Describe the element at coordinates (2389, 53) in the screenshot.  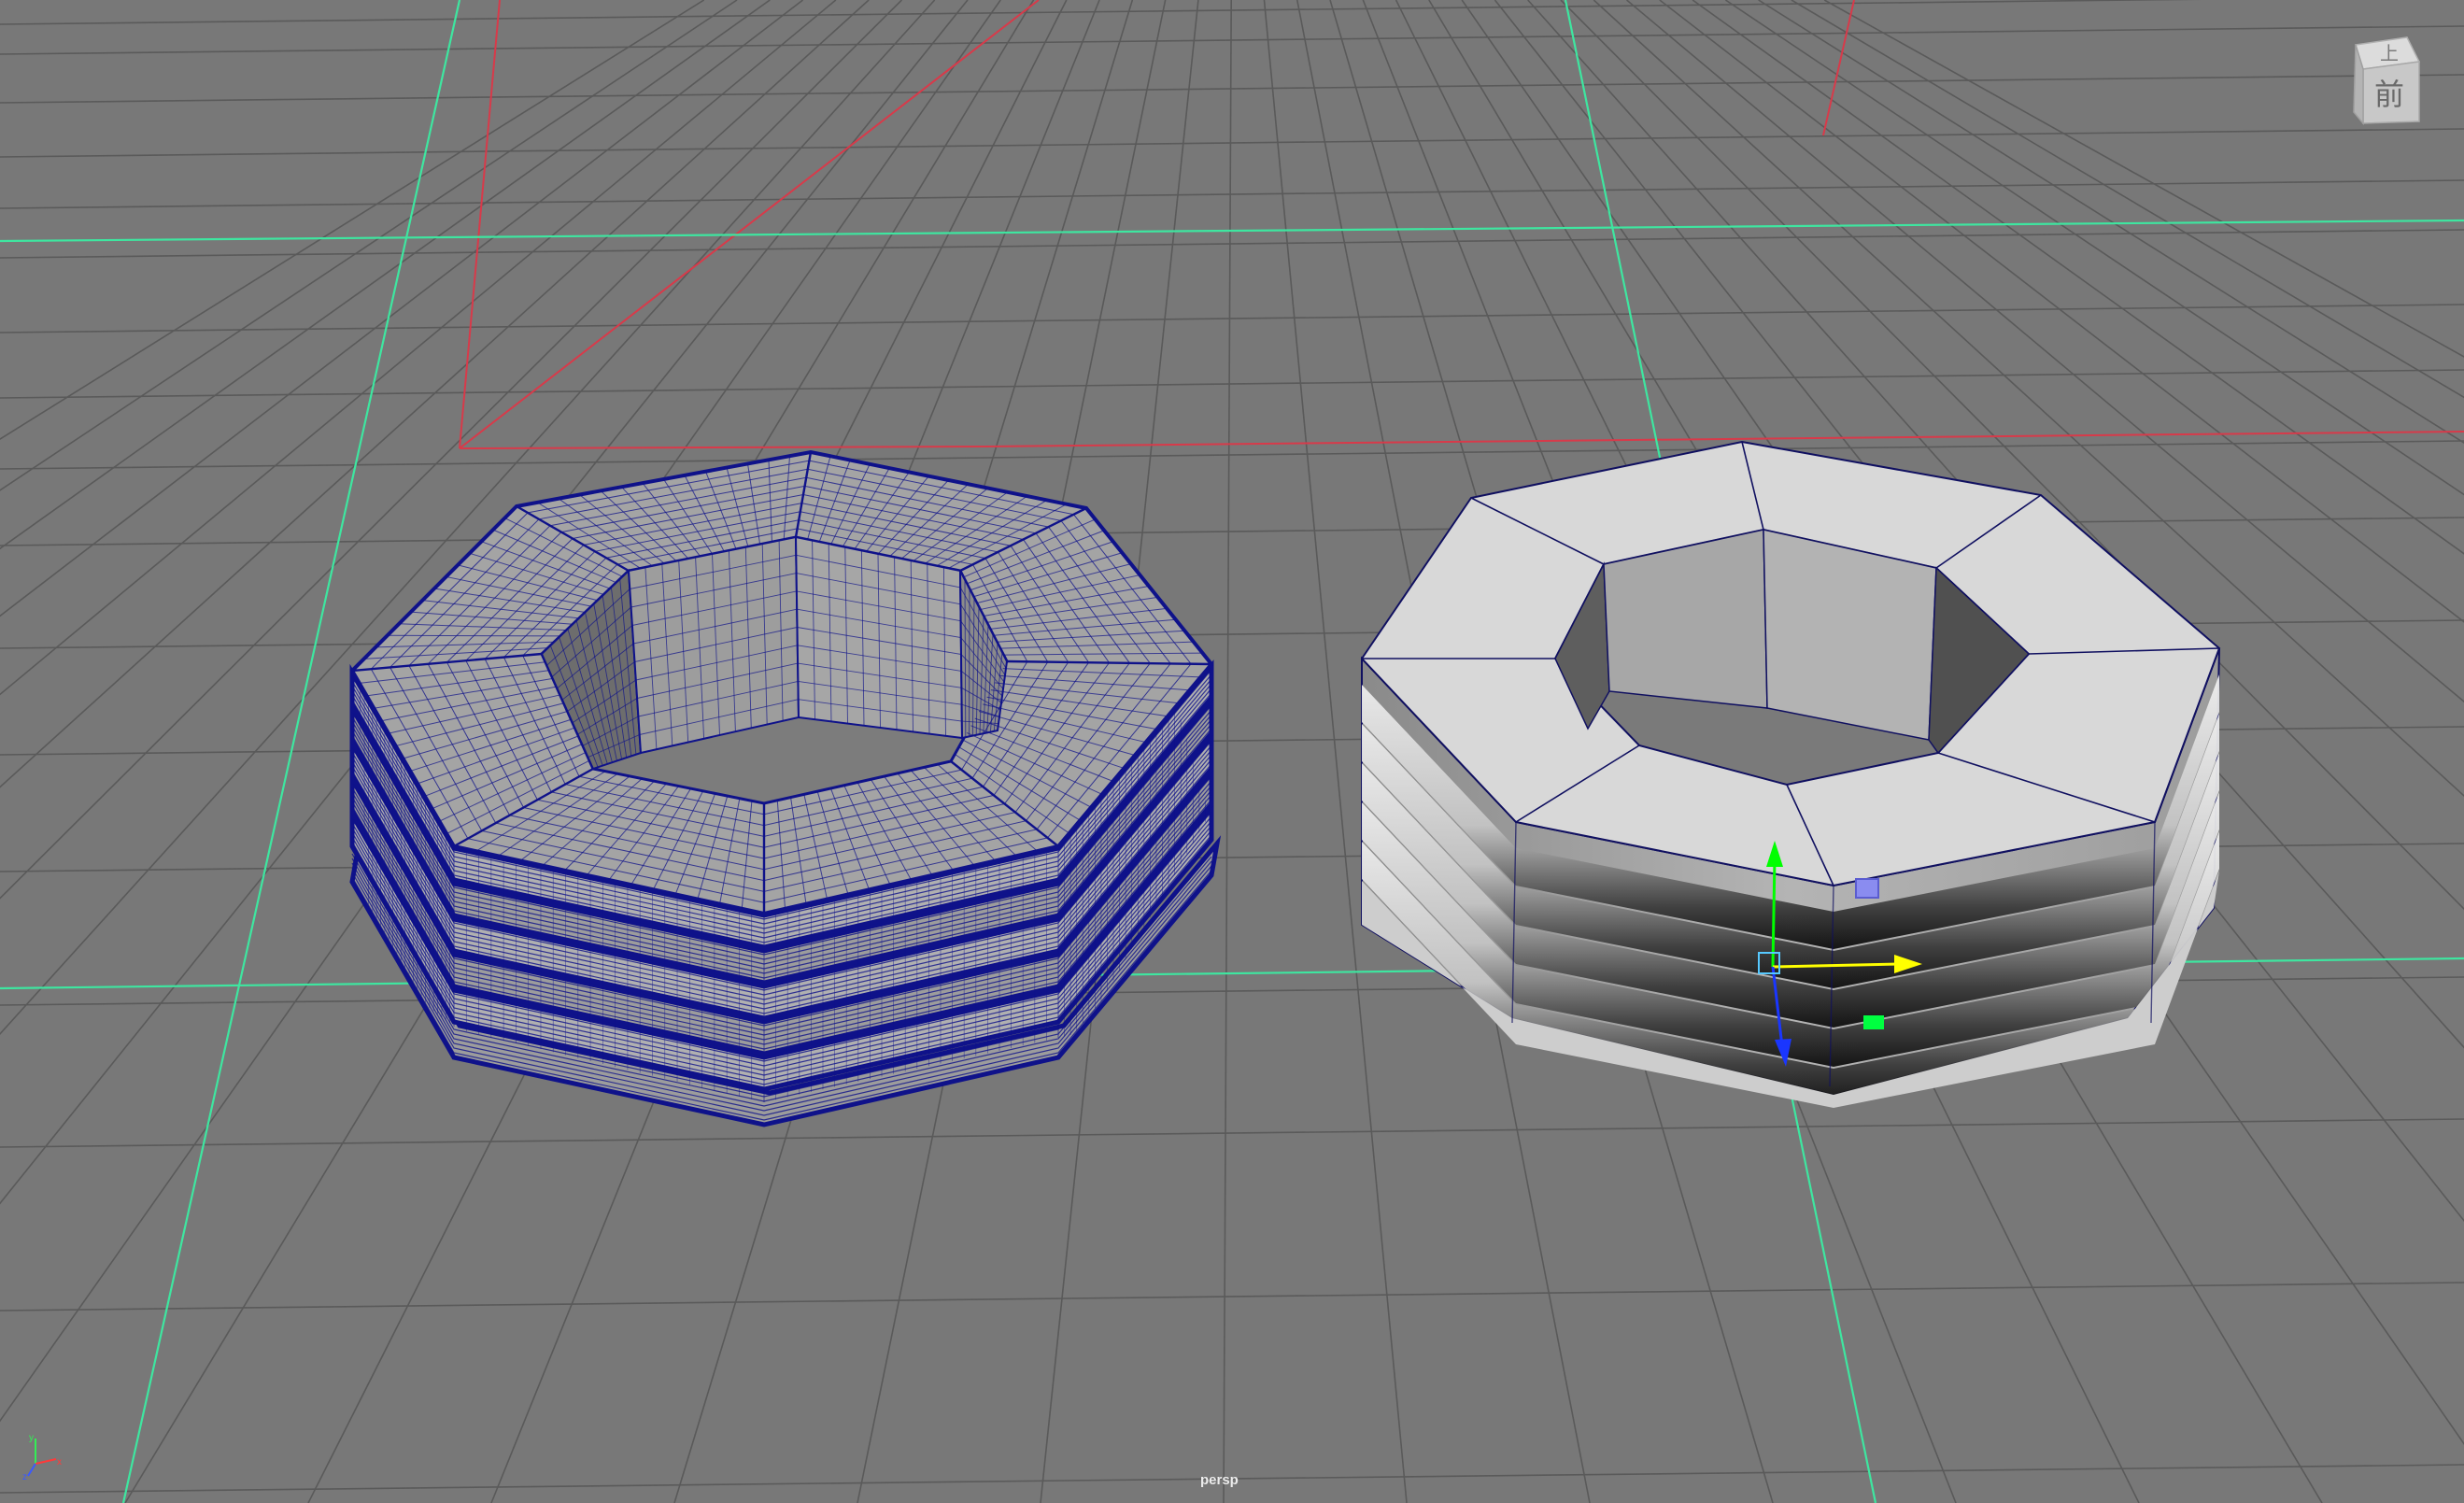
I see `view-cube-top-label: 上` at that location.